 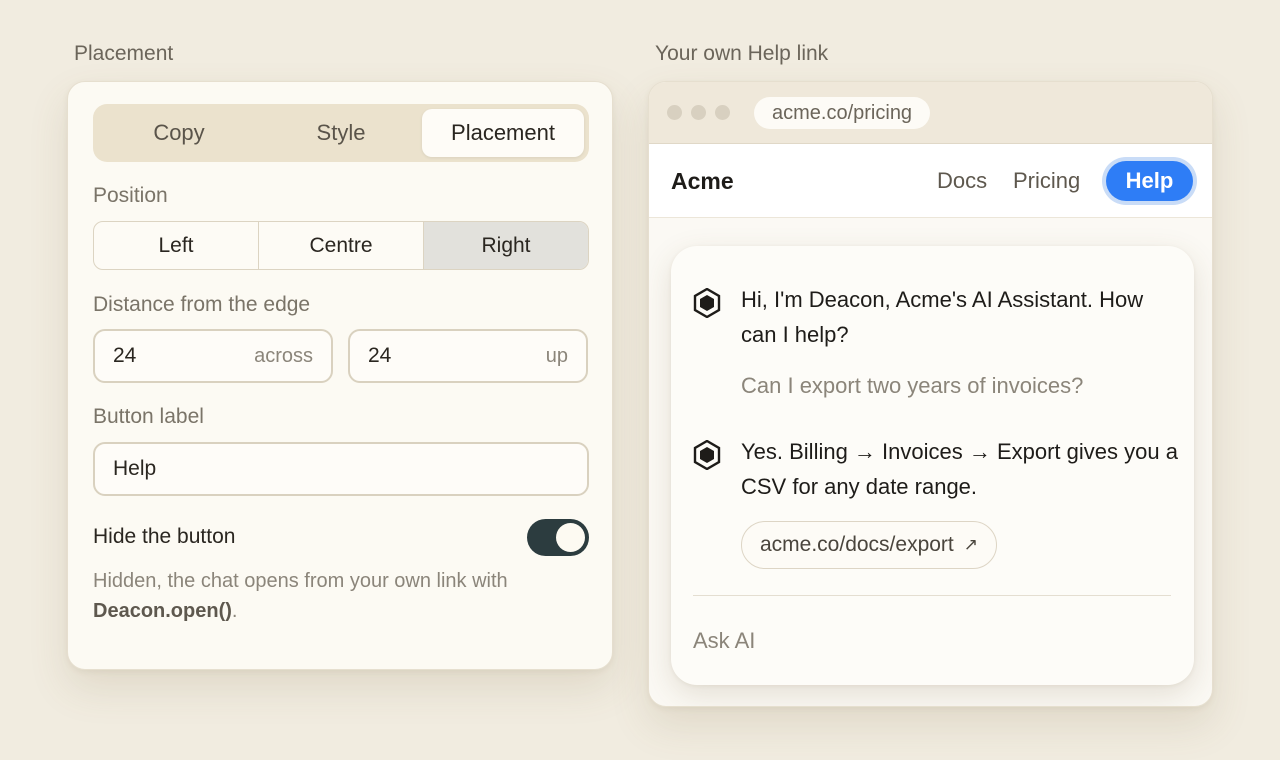 I want to click on nav-docs-link: Docs, so click(x=962, y=181).